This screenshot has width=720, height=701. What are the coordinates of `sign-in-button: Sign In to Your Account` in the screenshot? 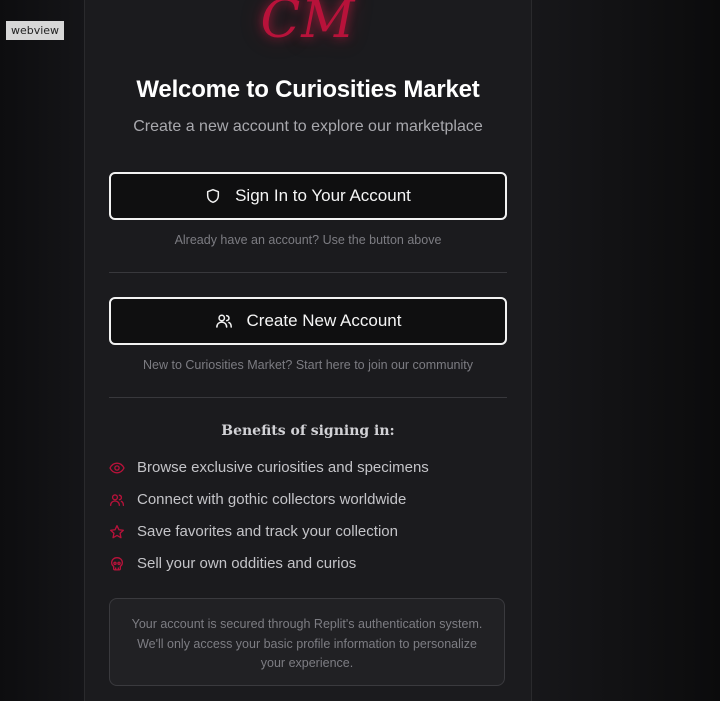 It's located at (308, 196).